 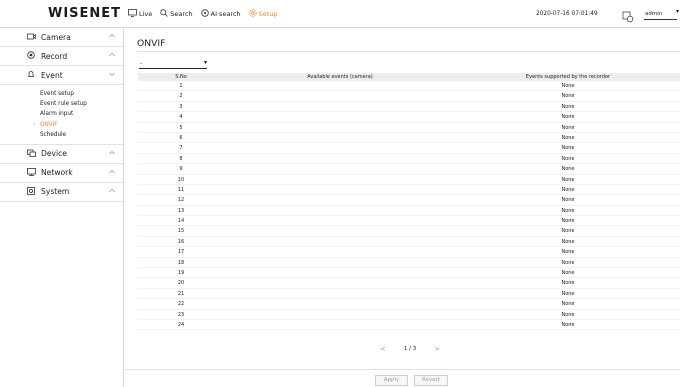 I want to click on sidebar-system: System, so click(x=61, y=192).